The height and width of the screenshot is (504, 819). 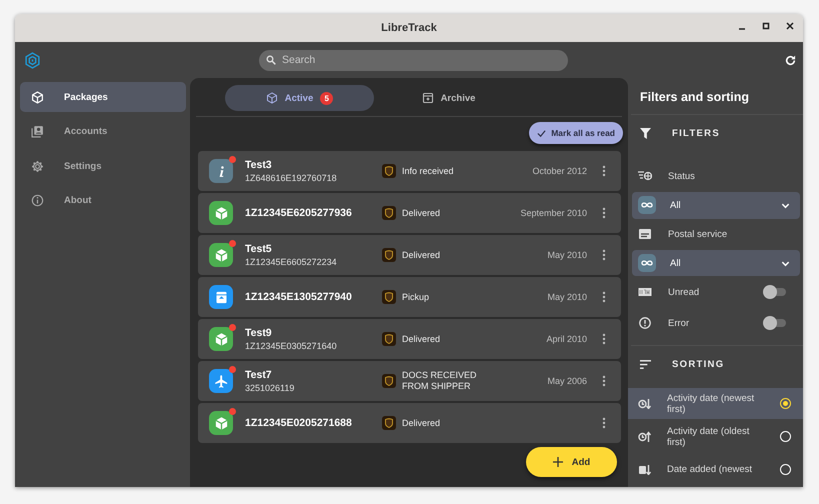 I want to click on package-card: 1Z12345E6205277936 Delivered September 2010, so click(x=409, y=213).